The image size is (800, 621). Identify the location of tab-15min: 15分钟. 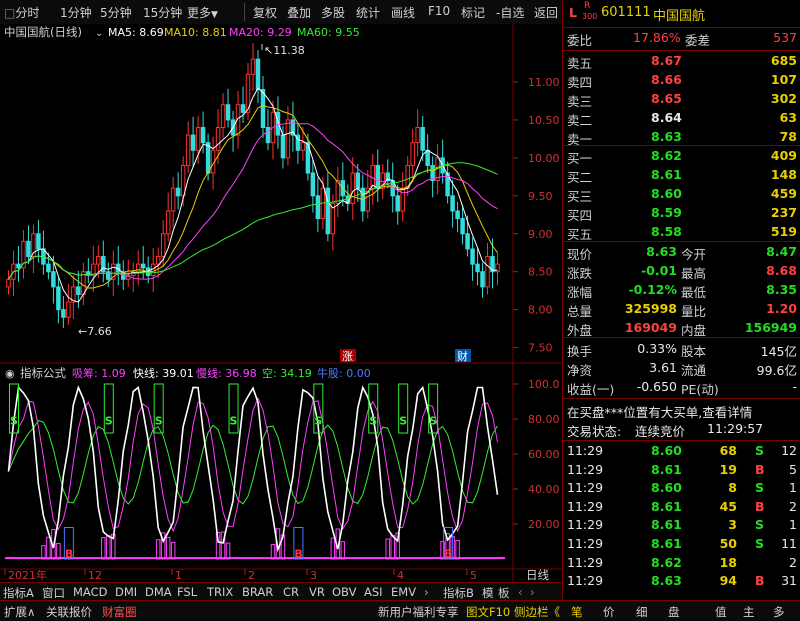
(162, 12).